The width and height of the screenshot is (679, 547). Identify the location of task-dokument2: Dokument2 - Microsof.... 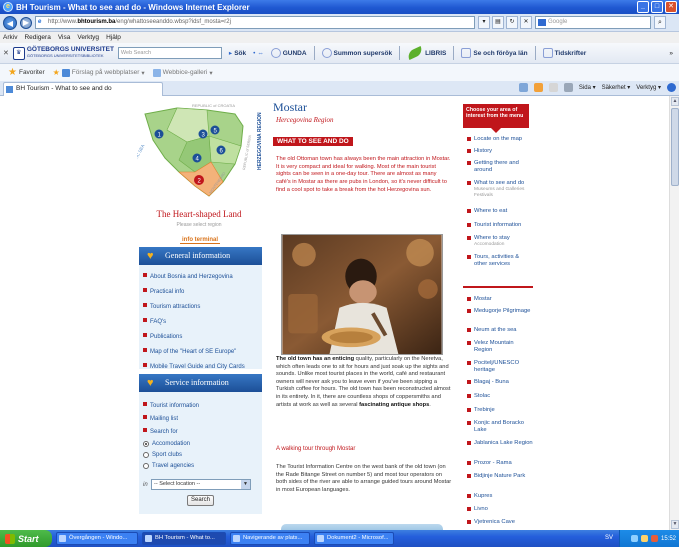
(354, 538).